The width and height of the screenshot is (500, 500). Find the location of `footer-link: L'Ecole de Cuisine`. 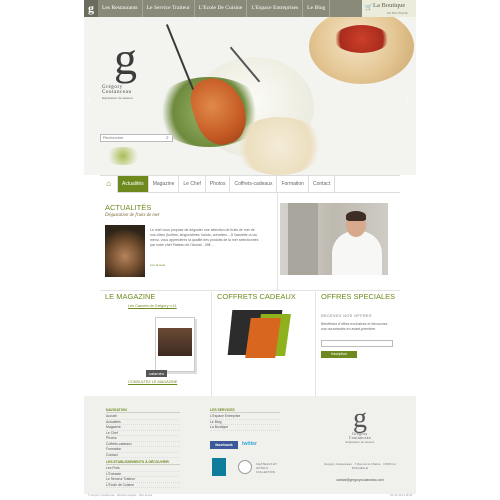

footer-link: L'Ecole de Cuisine is located at coordinates (143, 485).